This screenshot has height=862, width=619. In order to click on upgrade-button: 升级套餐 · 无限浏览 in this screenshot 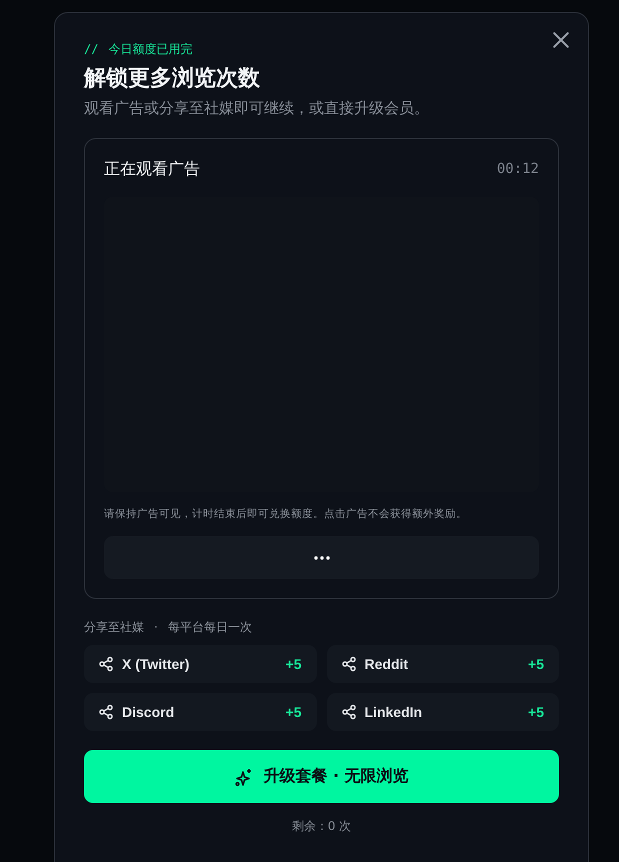, I will do `click(321, 776)`.